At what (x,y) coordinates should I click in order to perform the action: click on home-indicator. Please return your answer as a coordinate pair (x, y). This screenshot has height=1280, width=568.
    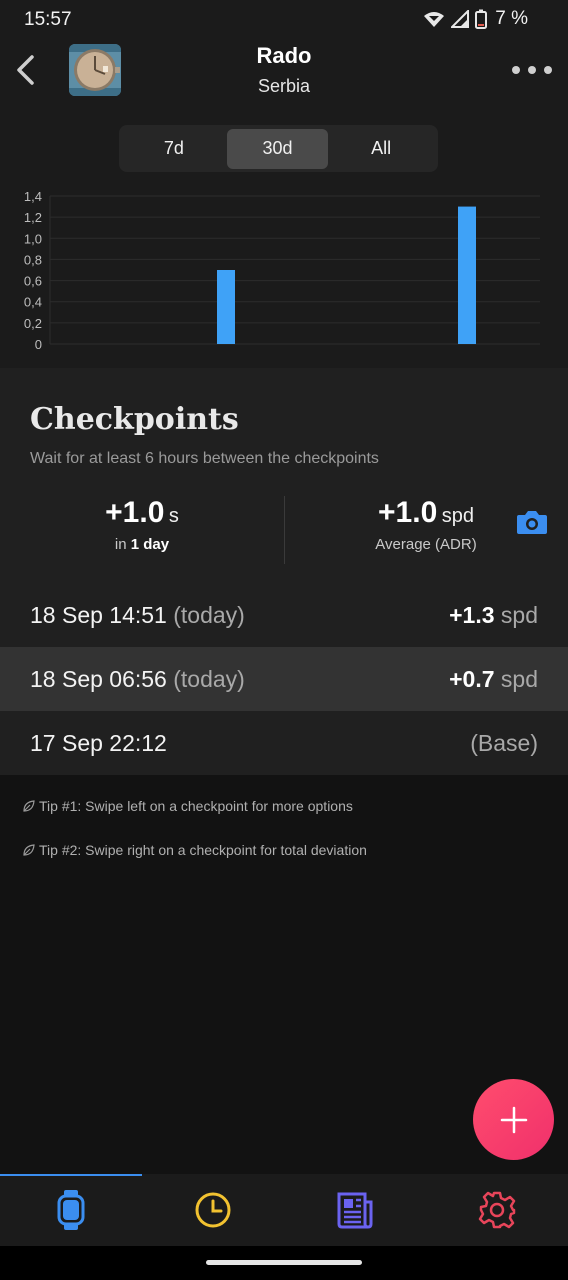
    Looking at the image, I should click on (284, 1262).